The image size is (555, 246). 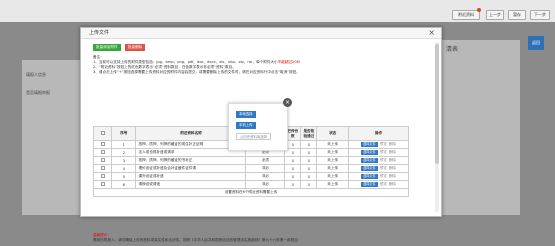 What do you see at coordinates (254, 136) in the screenshot?
I see `history-library-button: 从历史资料库选择` at bounding box center [254, 136].